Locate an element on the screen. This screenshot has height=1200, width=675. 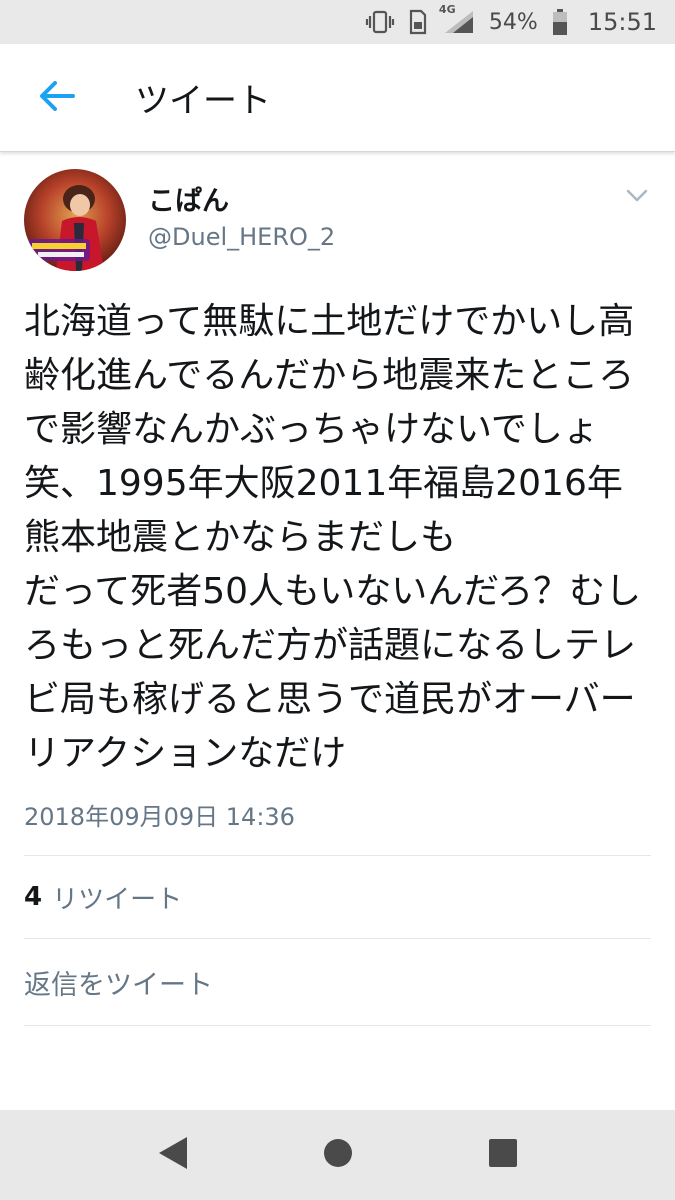
arrow-left-icon is located at coordinates (57, 98).